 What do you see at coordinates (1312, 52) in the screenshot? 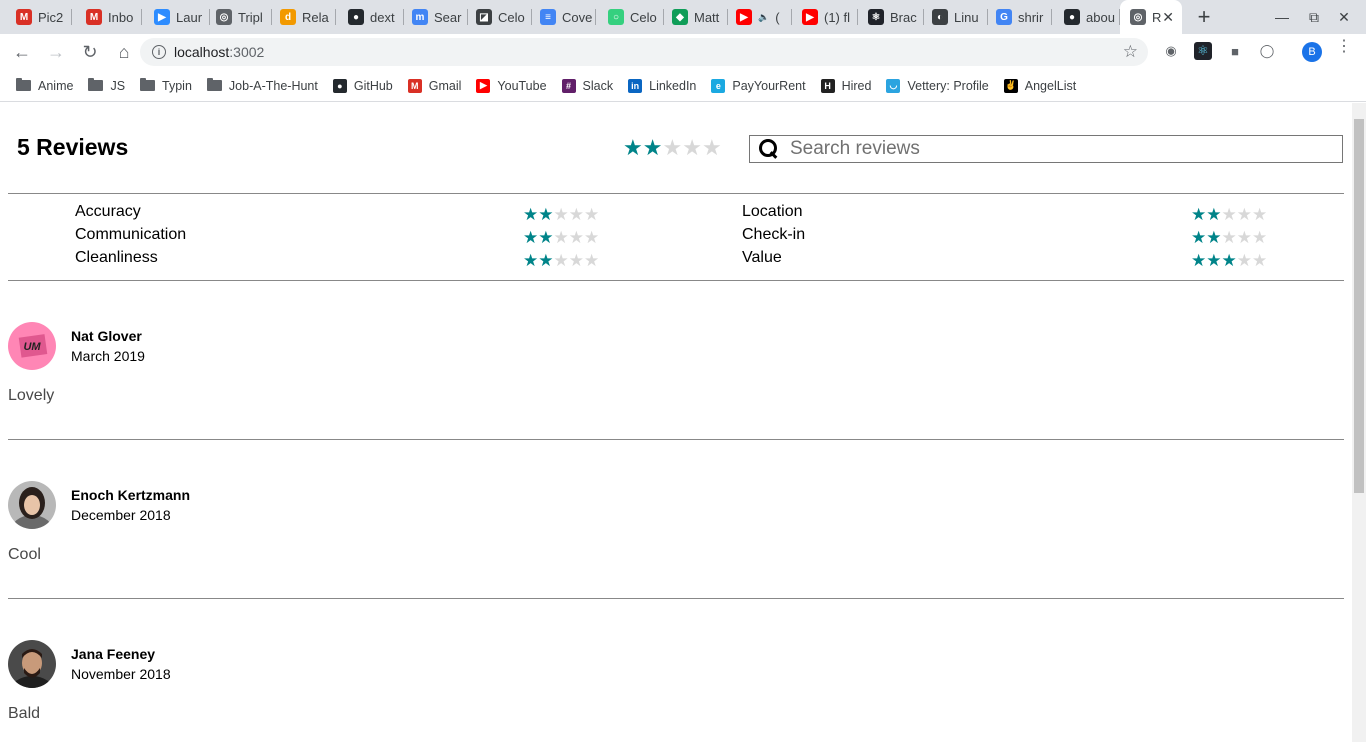
I see `profile-avatar: B` at bounding box center [1312, 52].